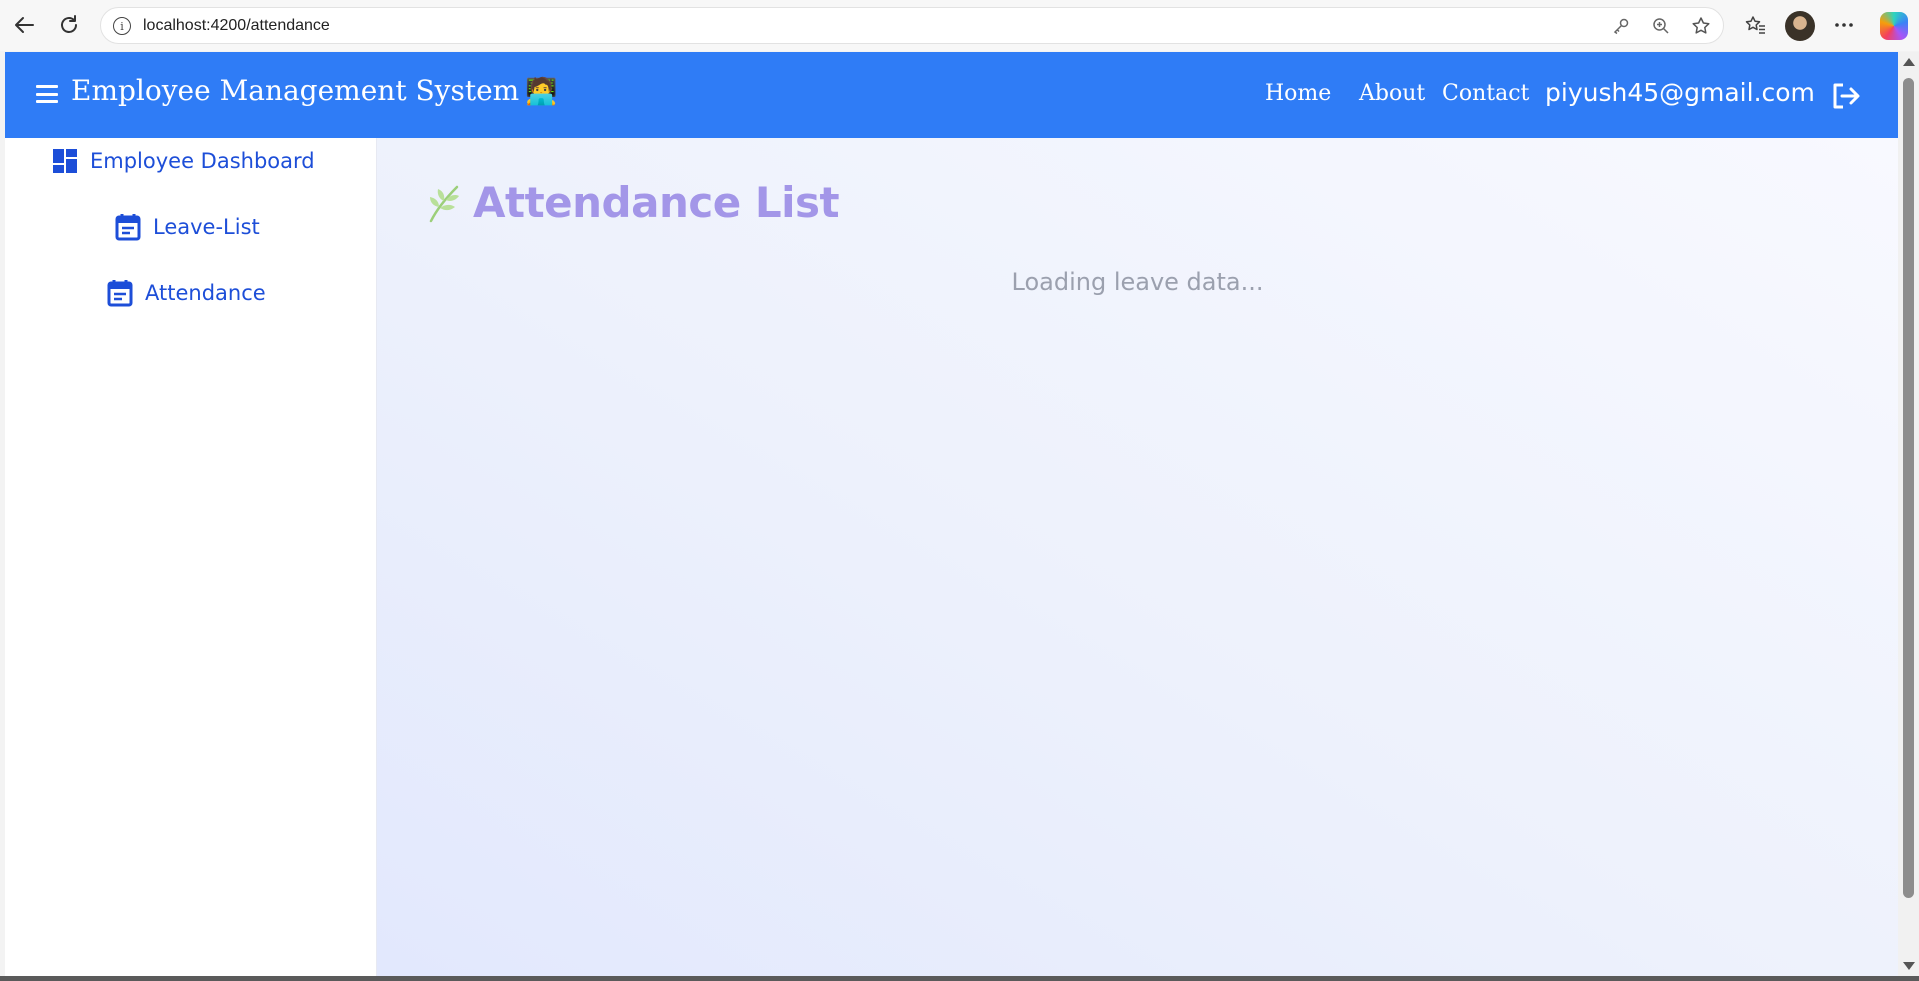  What do you see at coordinates (205, 293) in the screenshot?
I see `sidebar-item-label: Attendance` at bounding box center [205, 293].